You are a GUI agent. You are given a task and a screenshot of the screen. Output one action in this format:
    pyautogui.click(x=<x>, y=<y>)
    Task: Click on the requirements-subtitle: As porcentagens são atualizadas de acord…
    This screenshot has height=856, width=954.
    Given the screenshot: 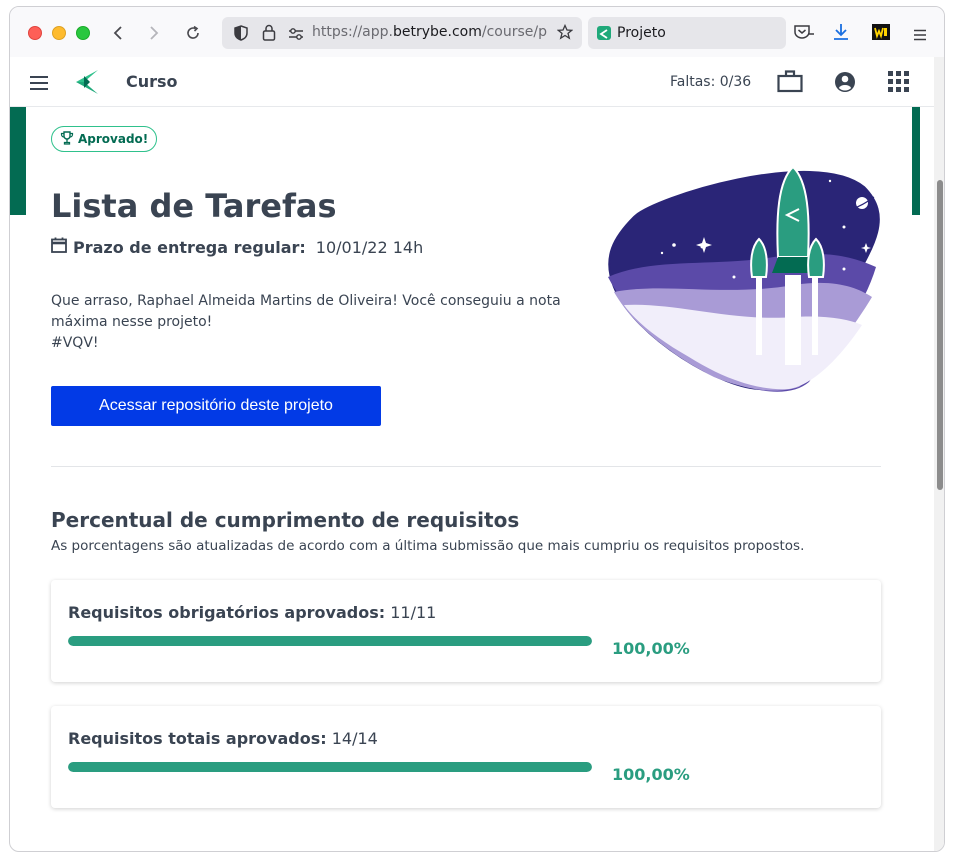 What is the action you would take?
    pyautogui.click(x=428, y=546)
    